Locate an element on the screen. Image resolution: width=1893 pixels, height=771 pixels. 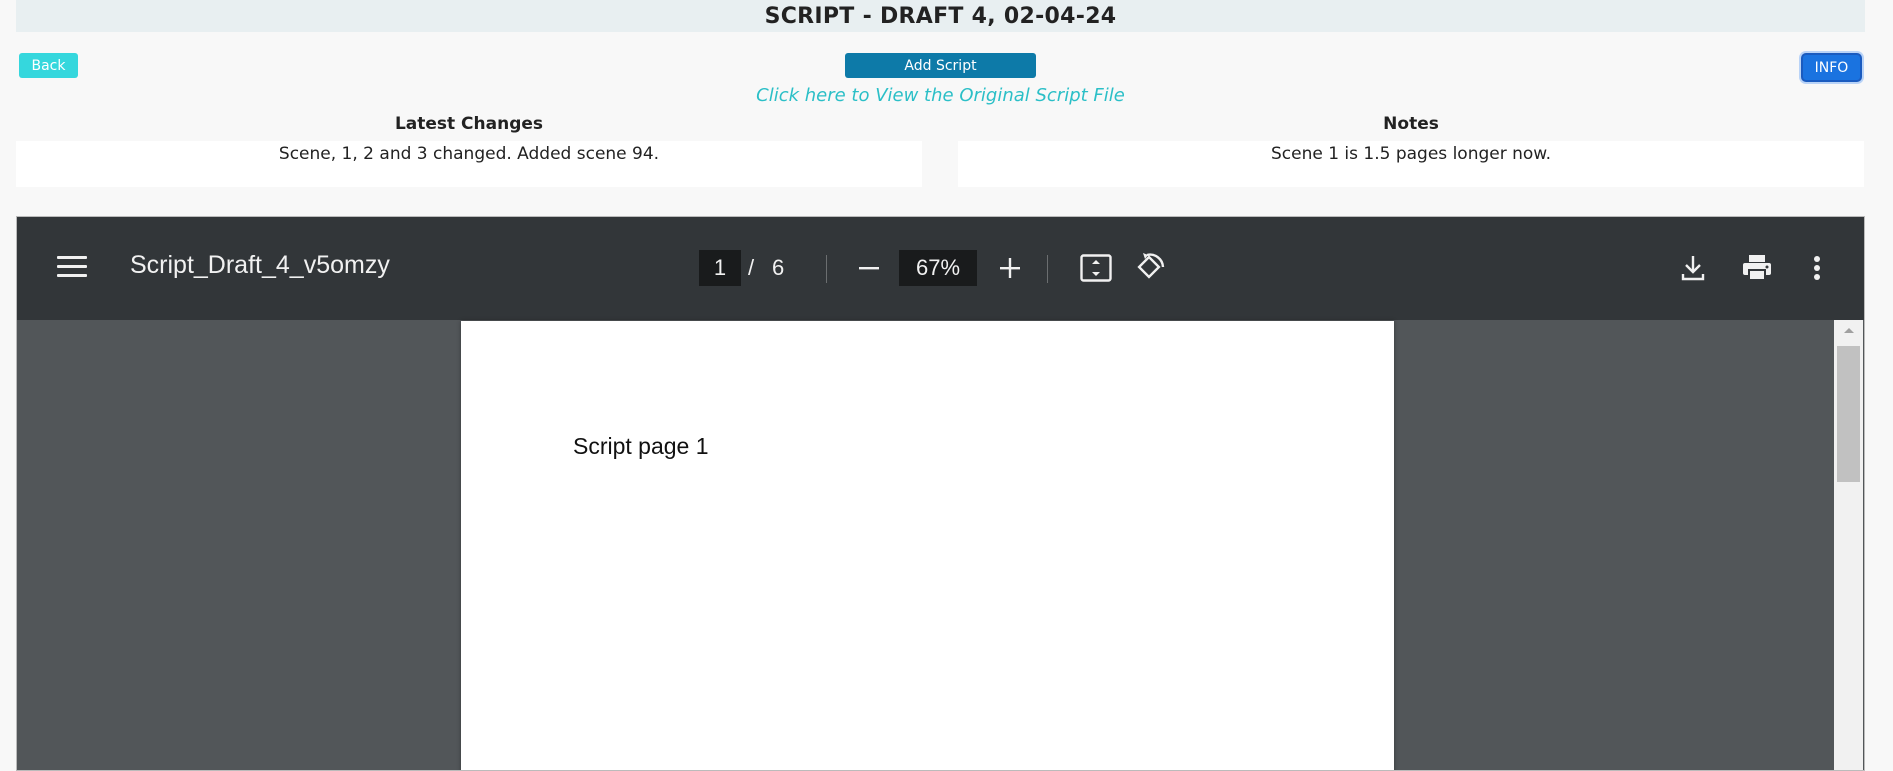
pdf-page-text: Script page 1 is located at coordinates (641, 446).